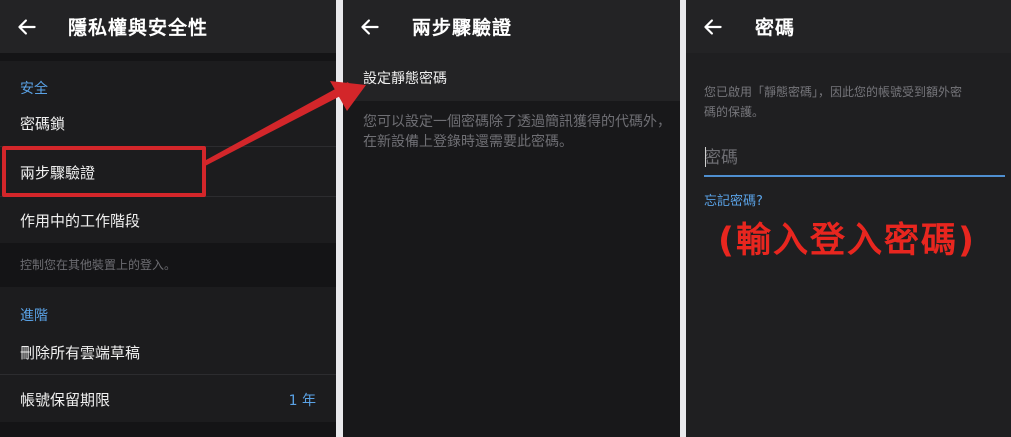  I want to click on top-bar: 兩步驟驗證, so click(511, 26).